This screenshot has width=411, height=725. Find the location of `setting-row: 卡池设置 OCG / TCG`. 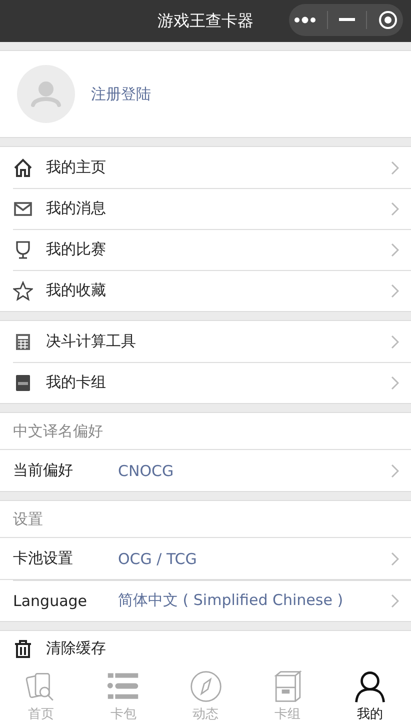

setting-row: 卡池设置 OCG / TCG is located at coordinates (205, 558).